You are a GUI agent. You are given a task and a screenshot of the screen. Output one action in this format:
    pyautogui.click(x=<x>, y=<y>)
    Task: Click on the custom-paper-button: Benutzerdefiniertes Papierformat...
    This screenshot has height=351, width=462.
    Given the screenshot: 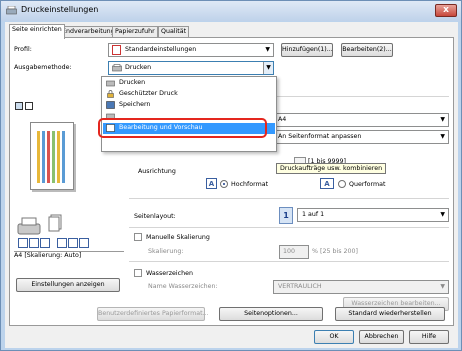 What is the action you would take?
    pyautogui.click(x=153, y=314)
    